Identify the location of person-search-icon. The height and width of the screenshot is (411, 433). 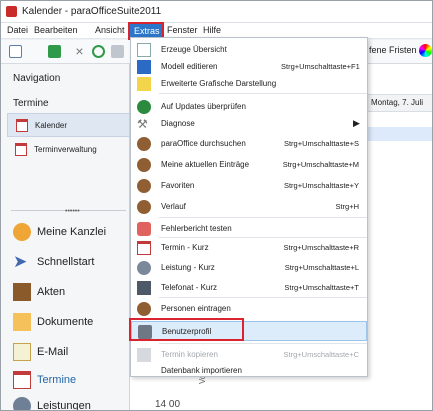
(144, 144).